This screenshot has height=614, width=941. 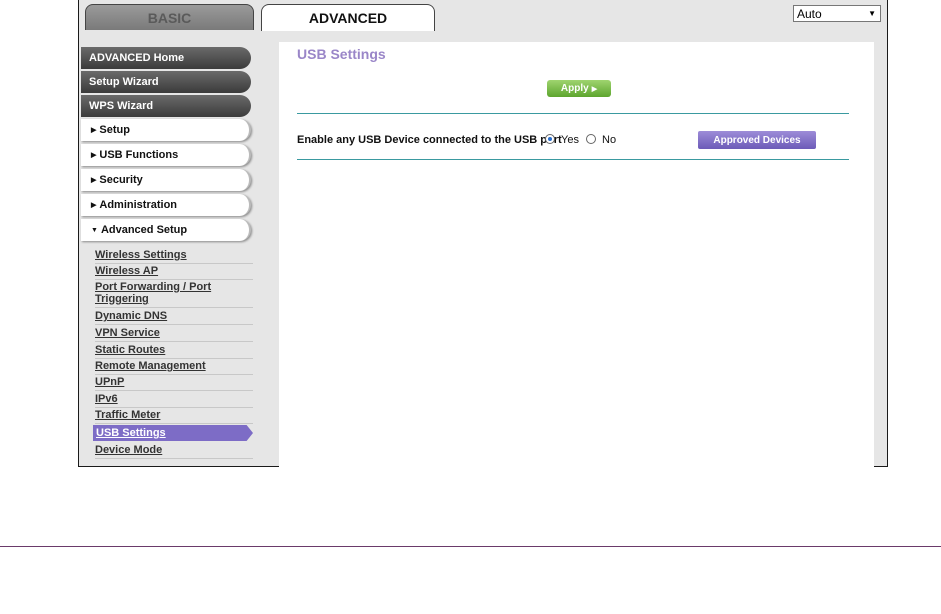 What do you see at coordinates (174, 415) in the screenshot?
I see `sidebar-item-traffic-meter: Traffic Meter` at bounding box center [174, 415].